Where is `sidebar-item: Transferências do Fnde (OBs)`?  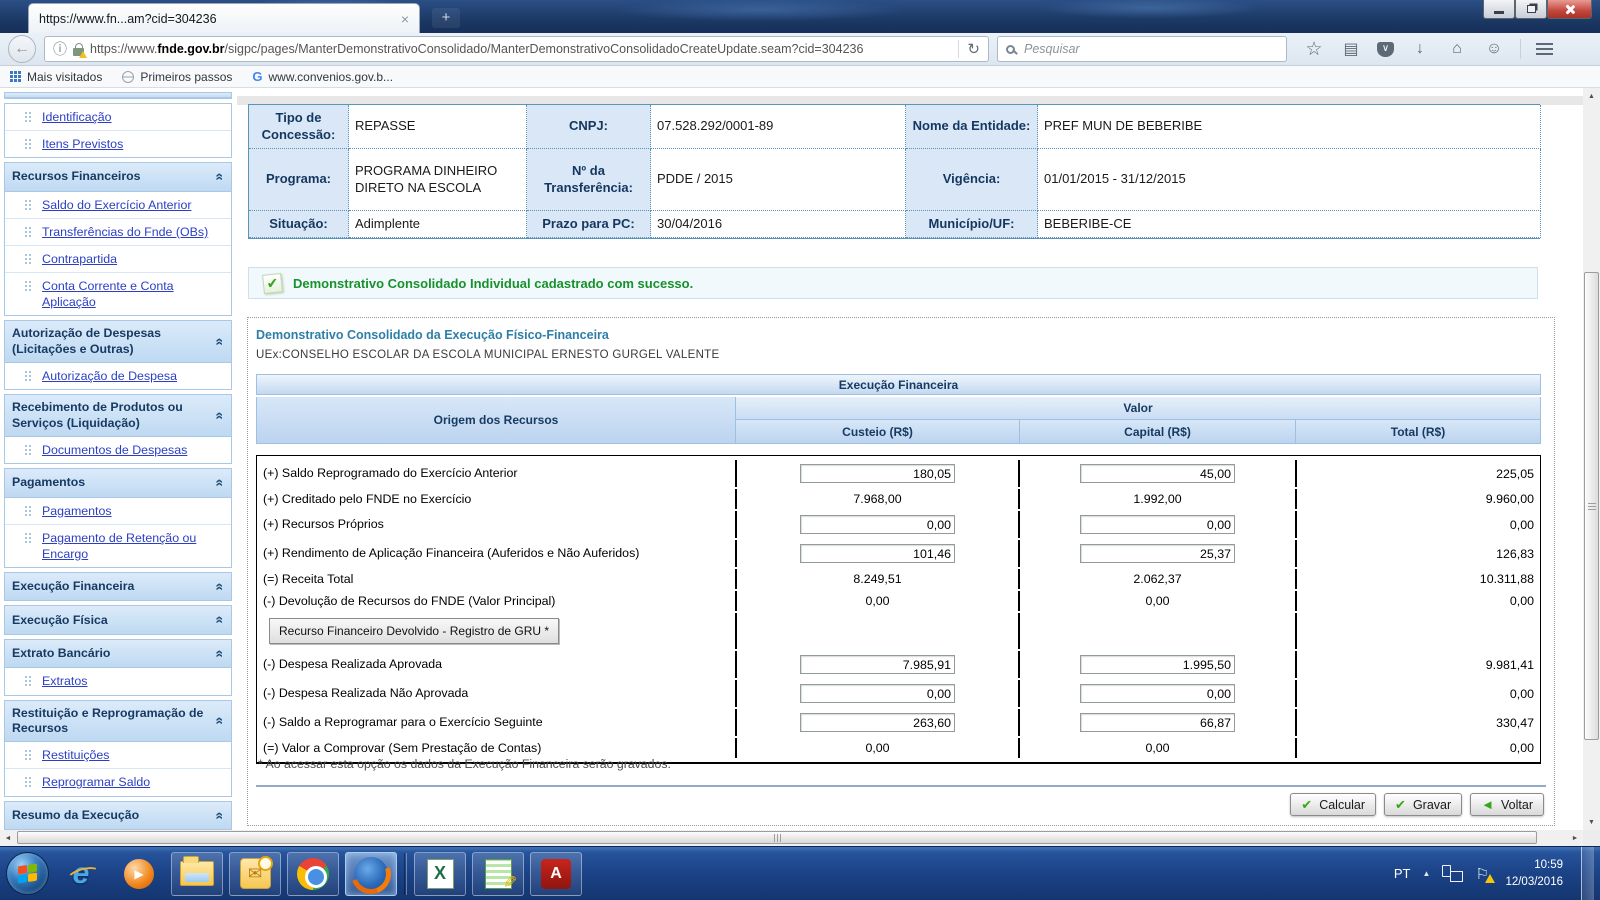 sidebar-item: Transferências do Fnde (OBs) is located at coordinates (118, 231).